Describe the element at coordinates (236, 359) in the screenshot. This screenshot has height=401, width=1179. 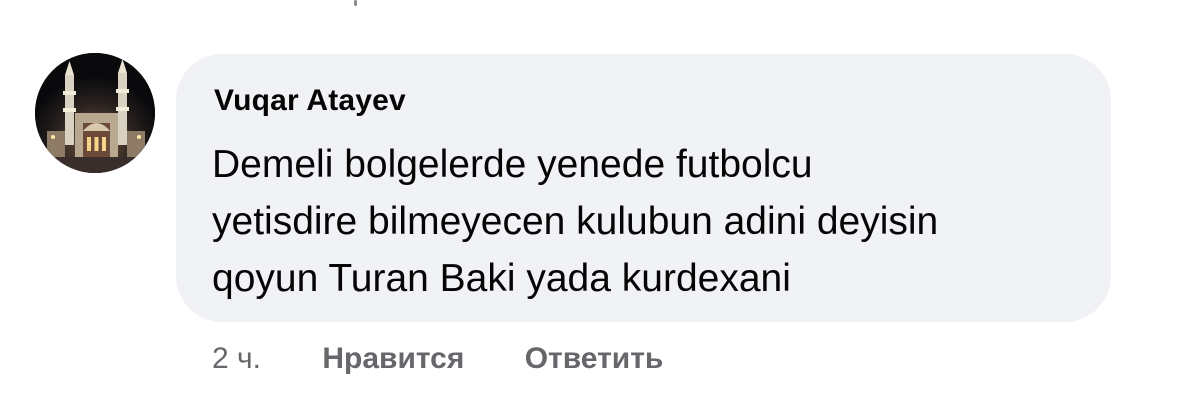
I see `comment-timestamp: 2 ч.` at that location.